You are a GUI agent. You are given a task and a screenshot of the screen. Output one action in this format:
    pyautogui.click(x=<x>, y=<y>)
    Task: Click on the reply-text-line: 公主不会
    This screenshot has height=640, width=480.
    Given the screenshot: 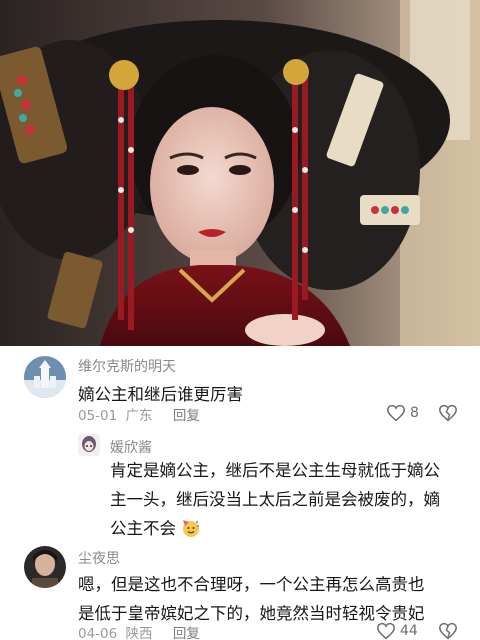 What is the action you would take?
    pyautogui.click(x=143, y=528)
    